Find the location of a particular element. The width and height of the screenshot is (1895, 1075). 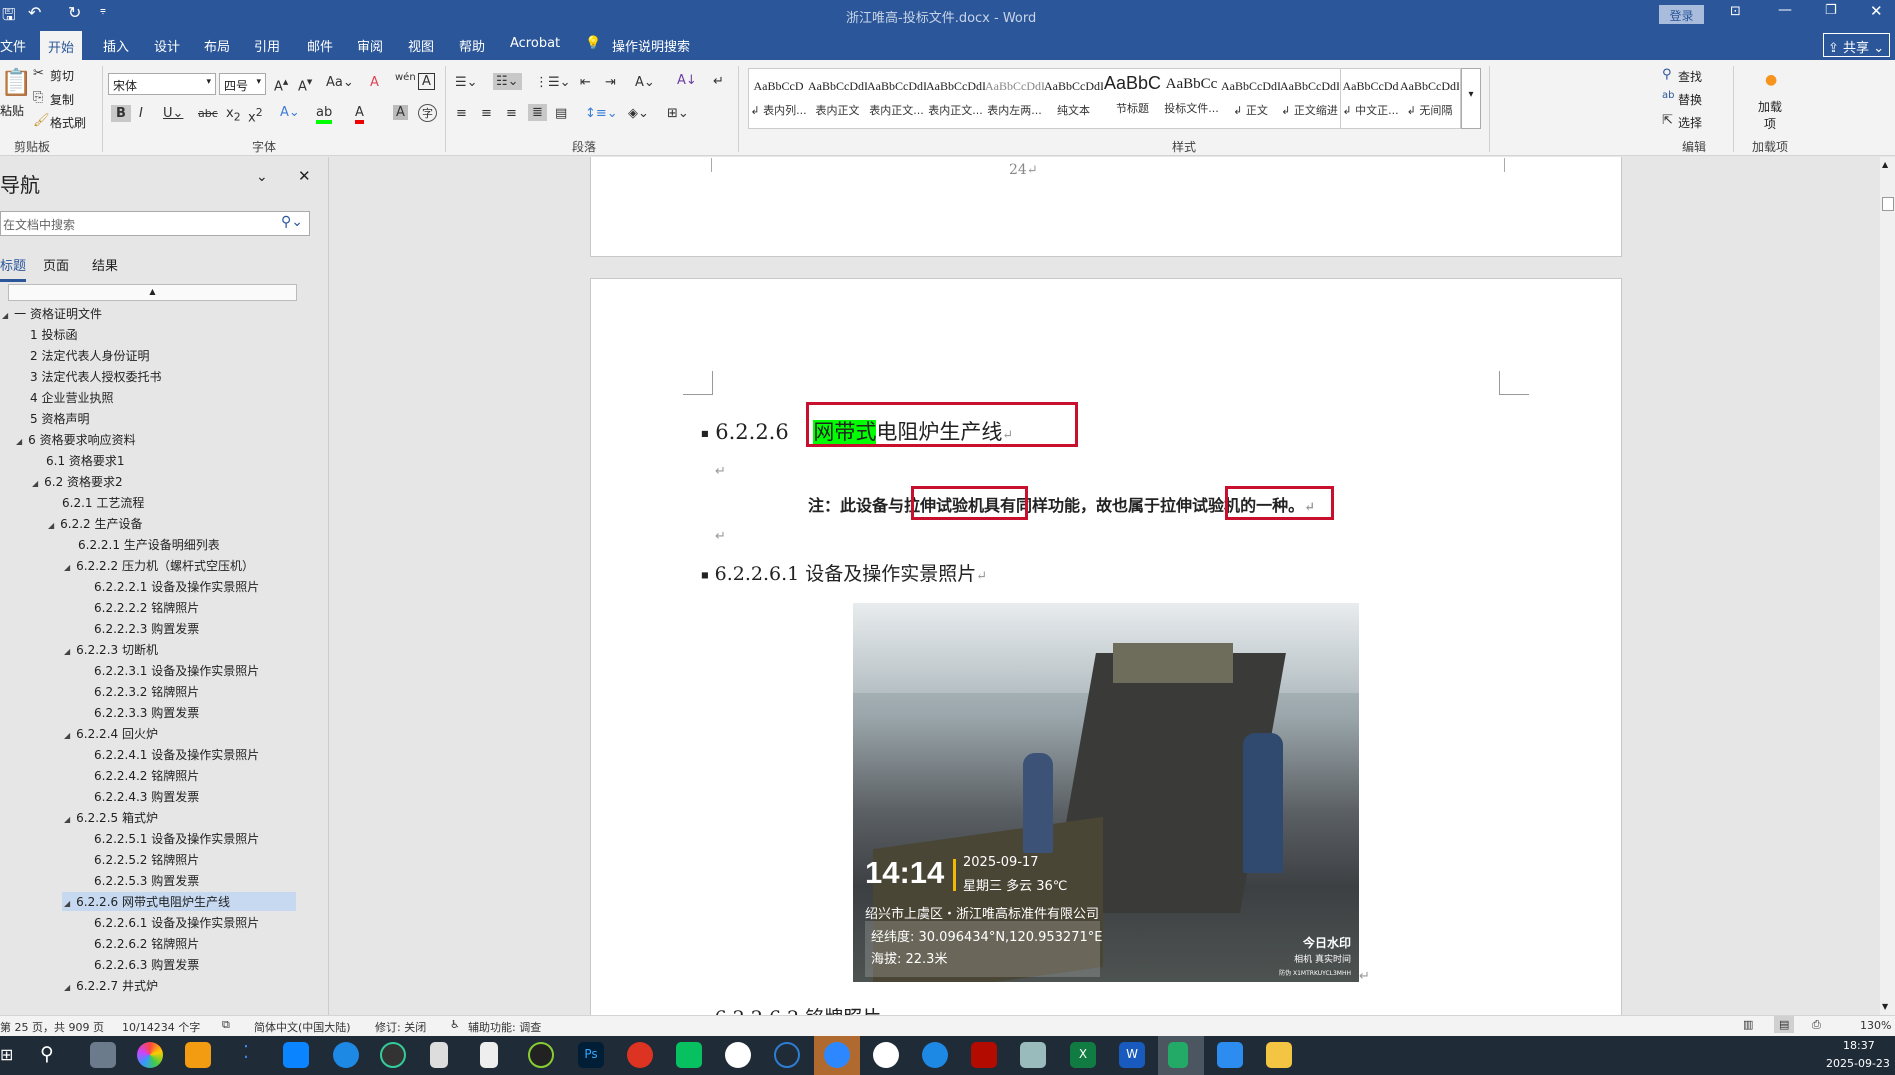

tab-acrobat: Acrobat is located at coordinates (535, 43).